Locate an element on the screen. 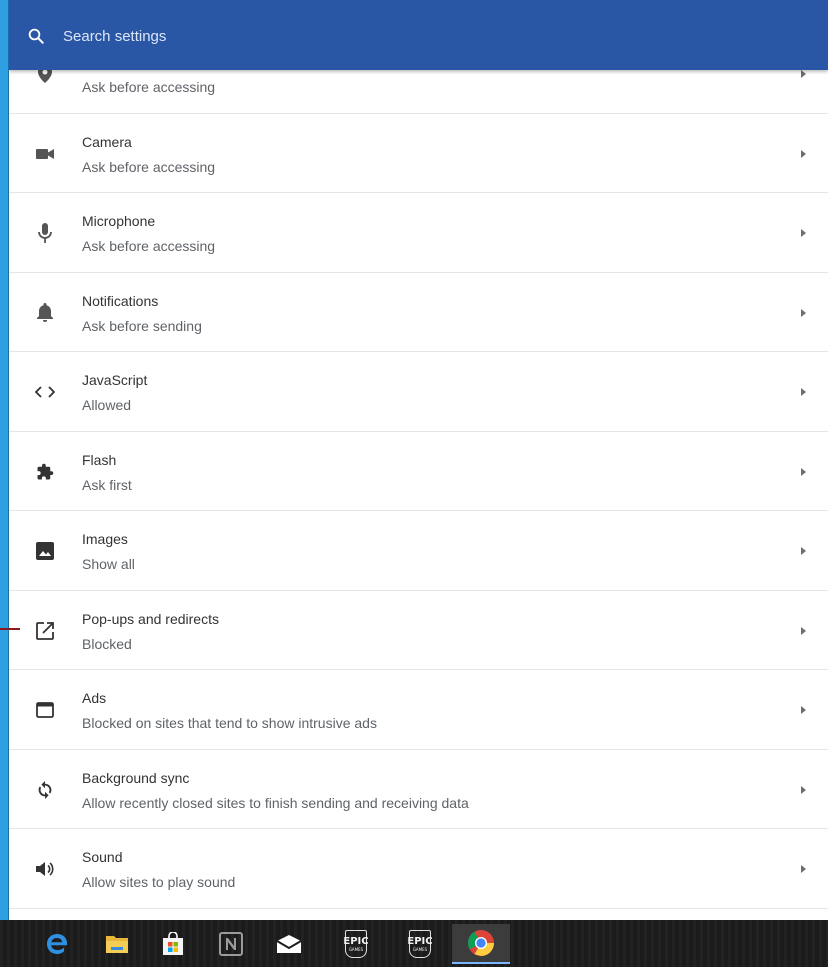 The height and width of the screenshot is (967, 828). windows-taskbar: EPIC GAMES EPIC GAMES is located at coordinates (414, 943).